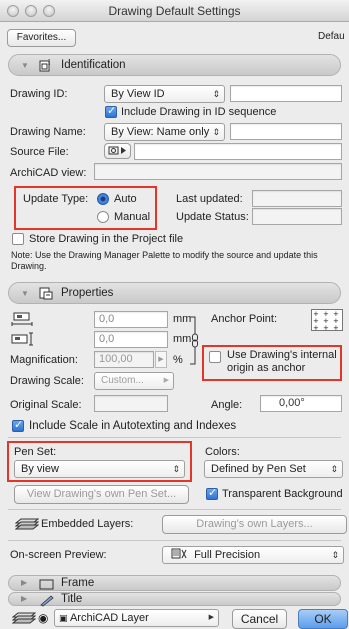 The width and height of the screenshot is (349, 629). Describe the element at coordinates (174, 293) in the screenshot. I see `properties-section-header: ▼ Properties` at that location.